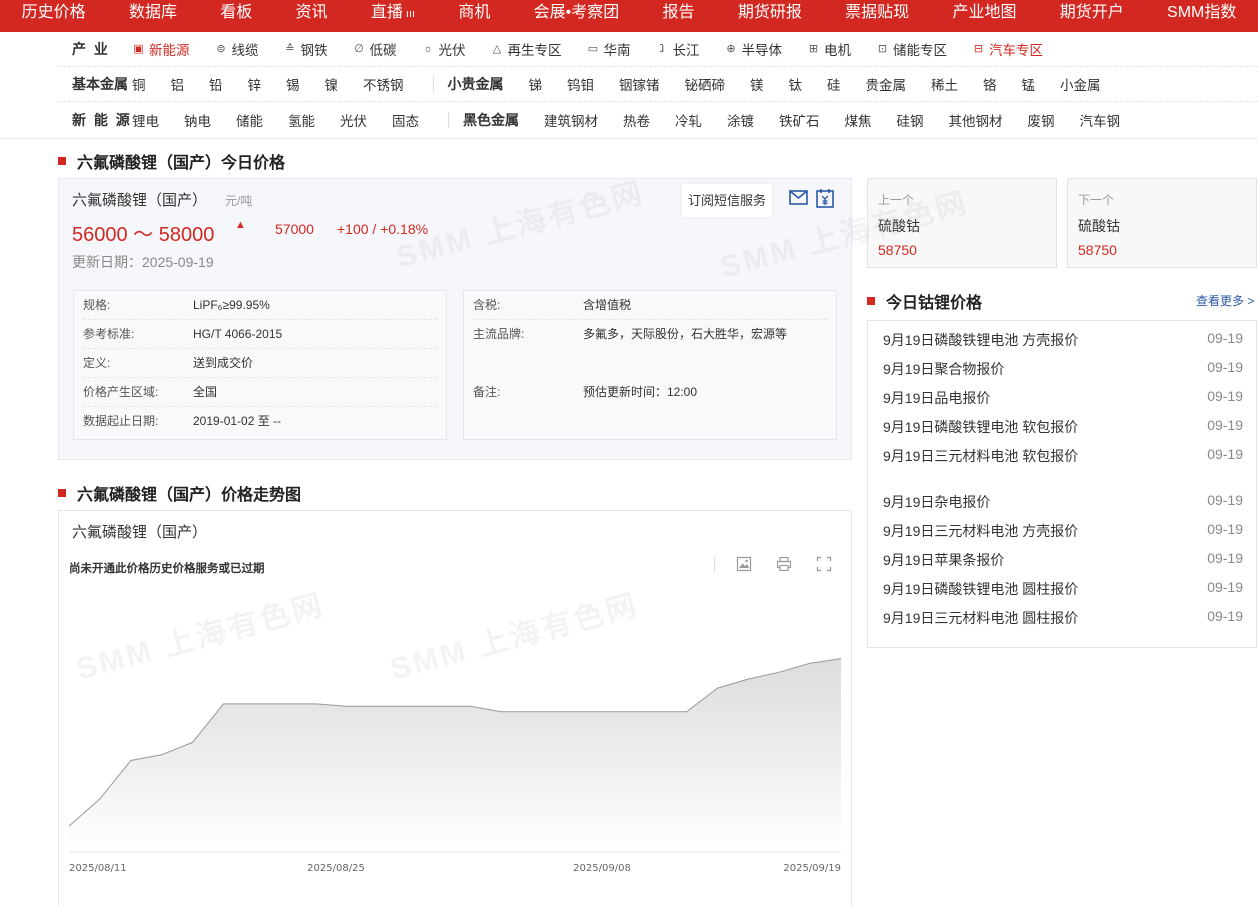  I want to click on spec-value: 送到成交价, so click(223, 363).